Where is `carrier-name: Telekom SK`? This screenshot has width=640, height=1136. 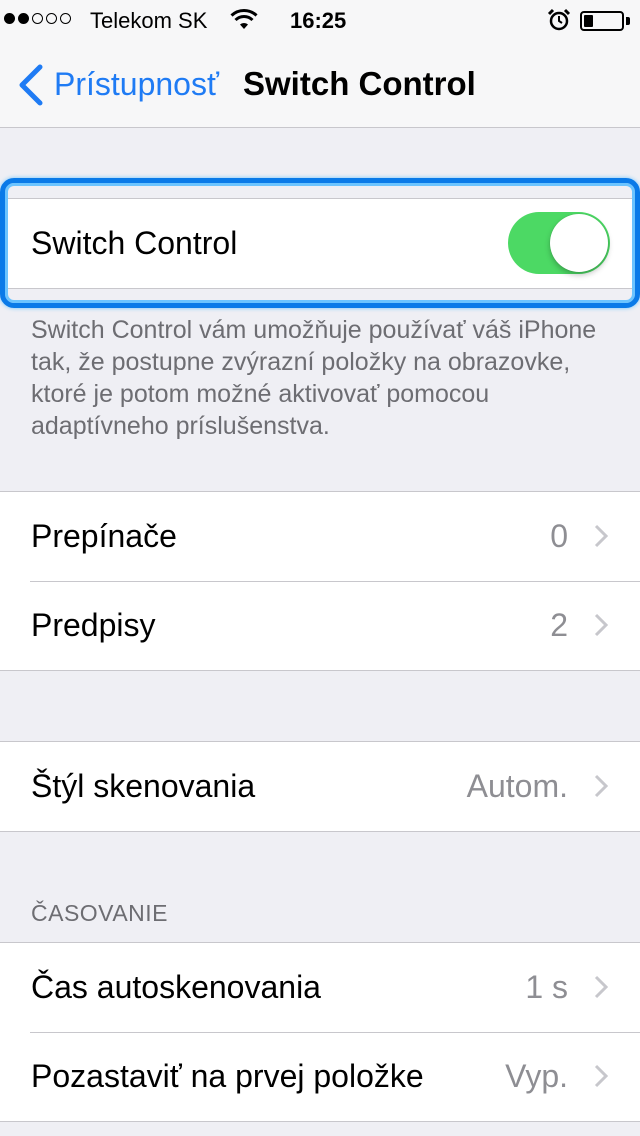 carrier-name: Telekom SK is located at coordinates (149, 20).